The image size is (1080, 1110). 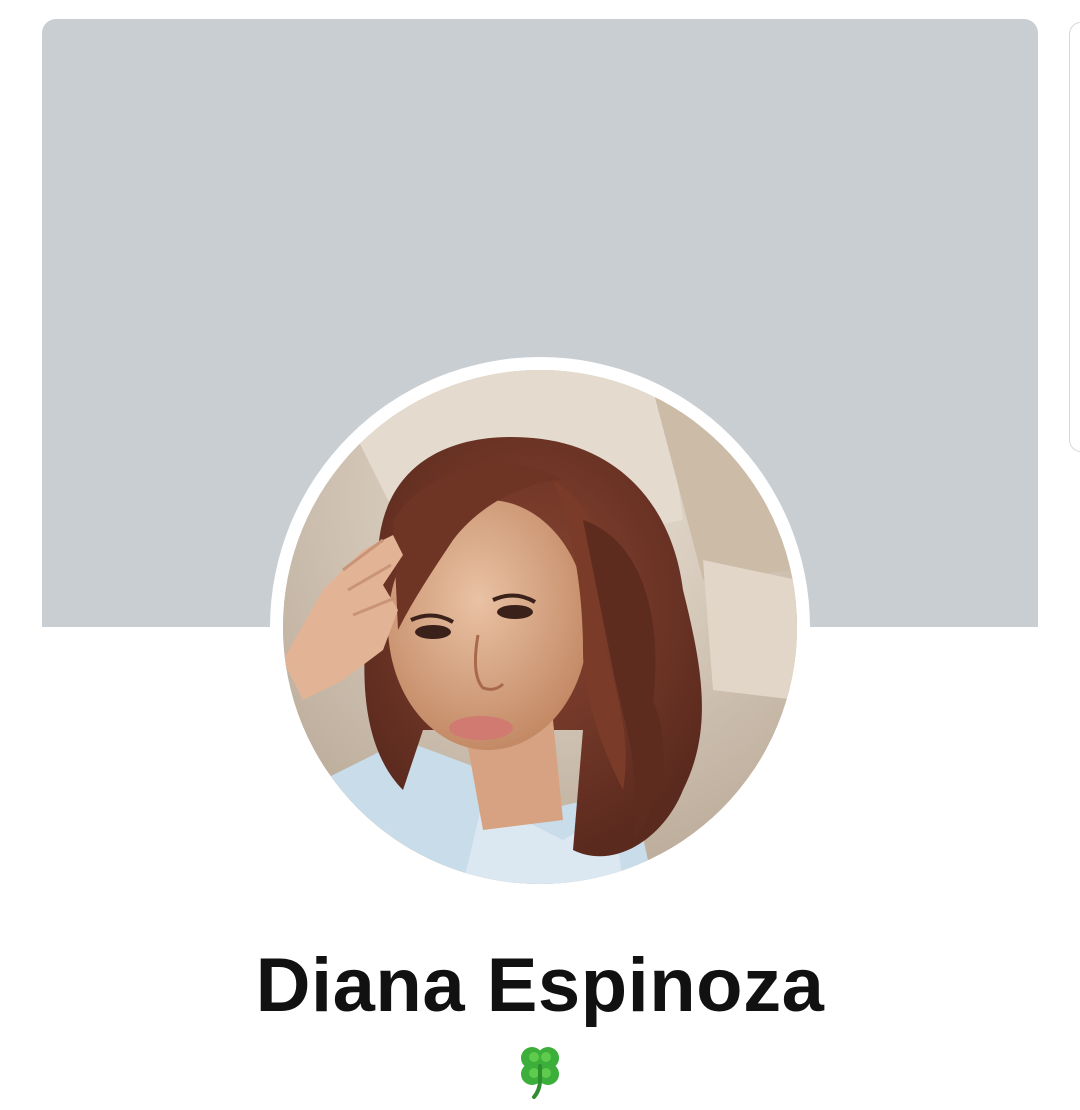 I want to click on profile-bio: 🍀, so click(x=540, y=1072).